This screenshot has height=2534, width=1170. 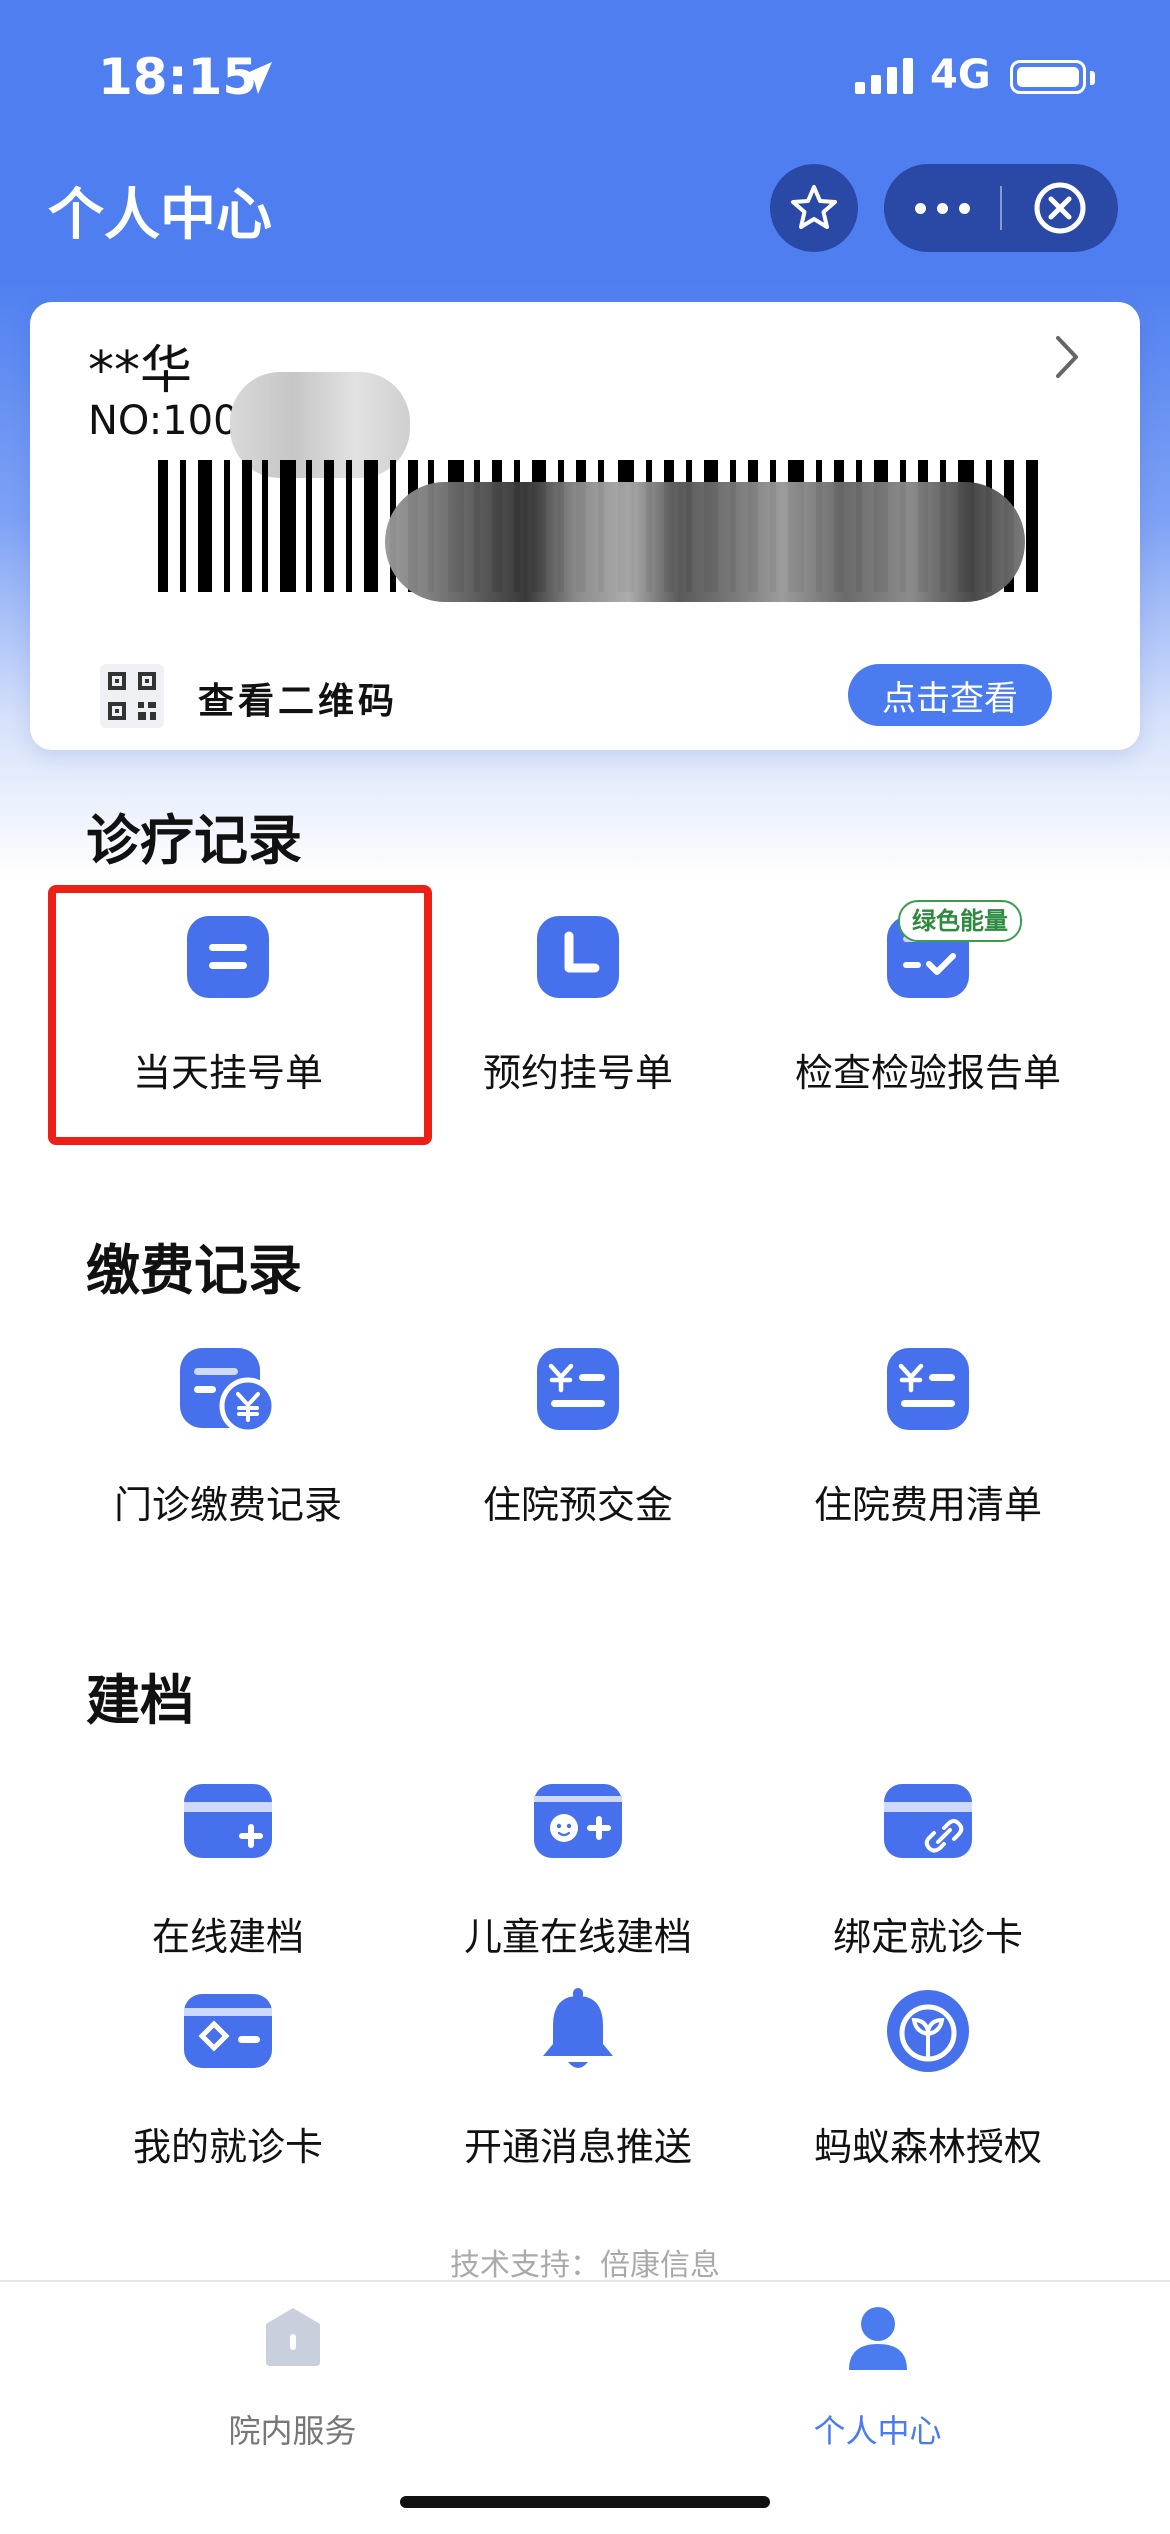 I want to click on patient-name: **华, so click(x=140, y=371).